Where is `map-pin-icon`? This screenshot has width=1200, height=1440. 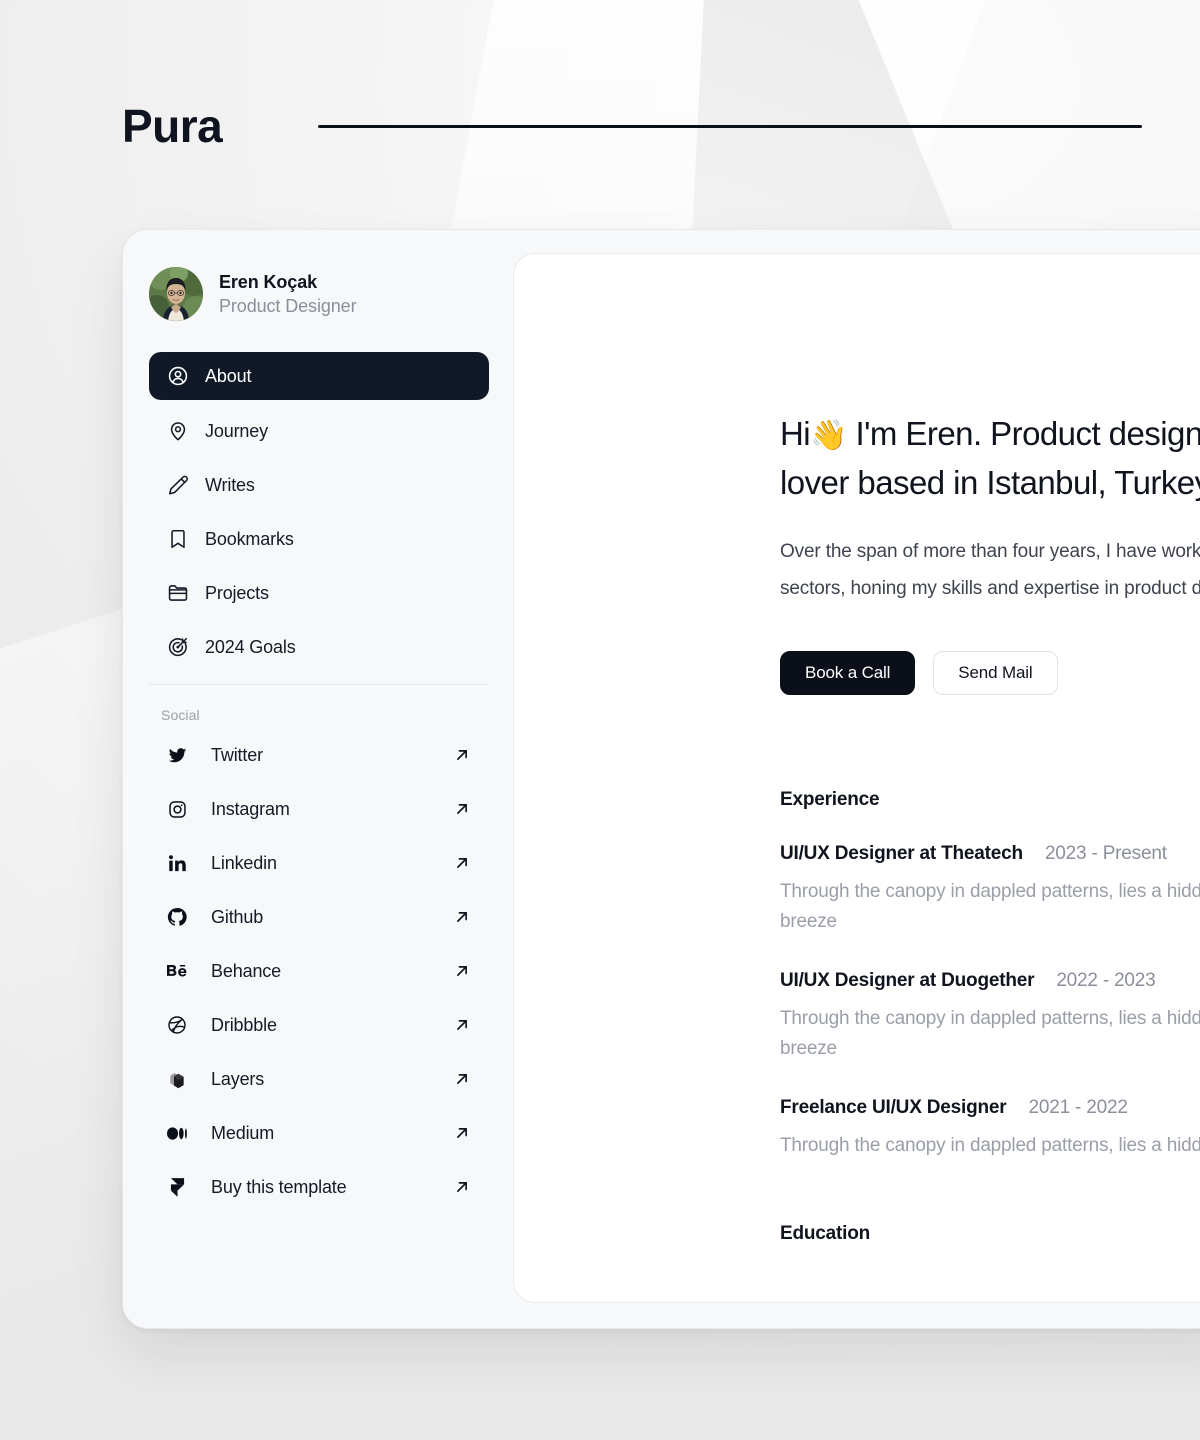
map-pin-icon is located at coordinates (178, 431).